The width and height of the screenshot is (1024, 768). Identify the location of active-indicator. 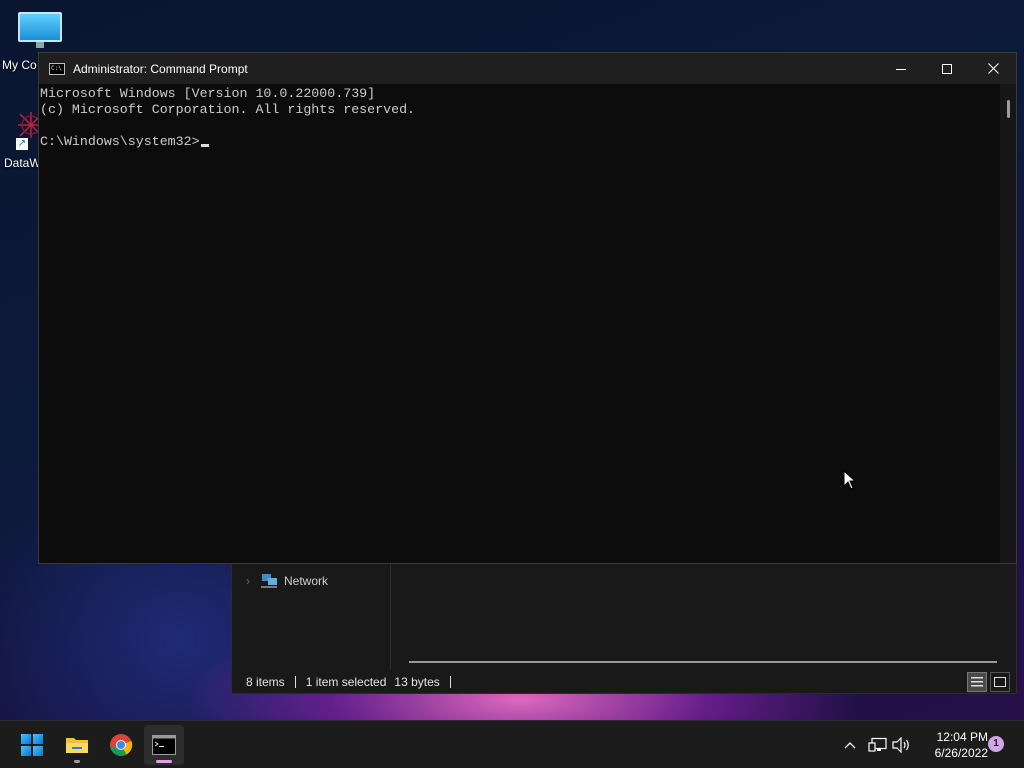
(164, 761).